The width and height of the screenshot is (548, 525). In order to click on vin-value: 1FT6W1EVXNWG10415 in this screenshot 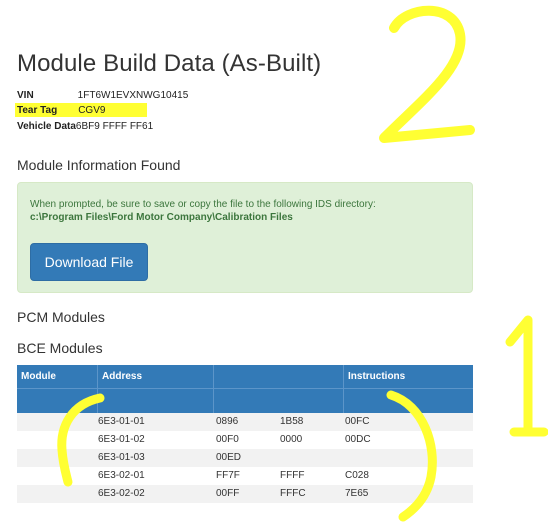, I will do `click(133, 95)`.